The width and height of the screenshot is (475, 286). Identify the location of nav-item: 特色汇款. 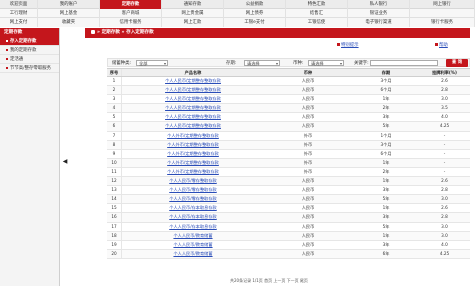
(317, 4).